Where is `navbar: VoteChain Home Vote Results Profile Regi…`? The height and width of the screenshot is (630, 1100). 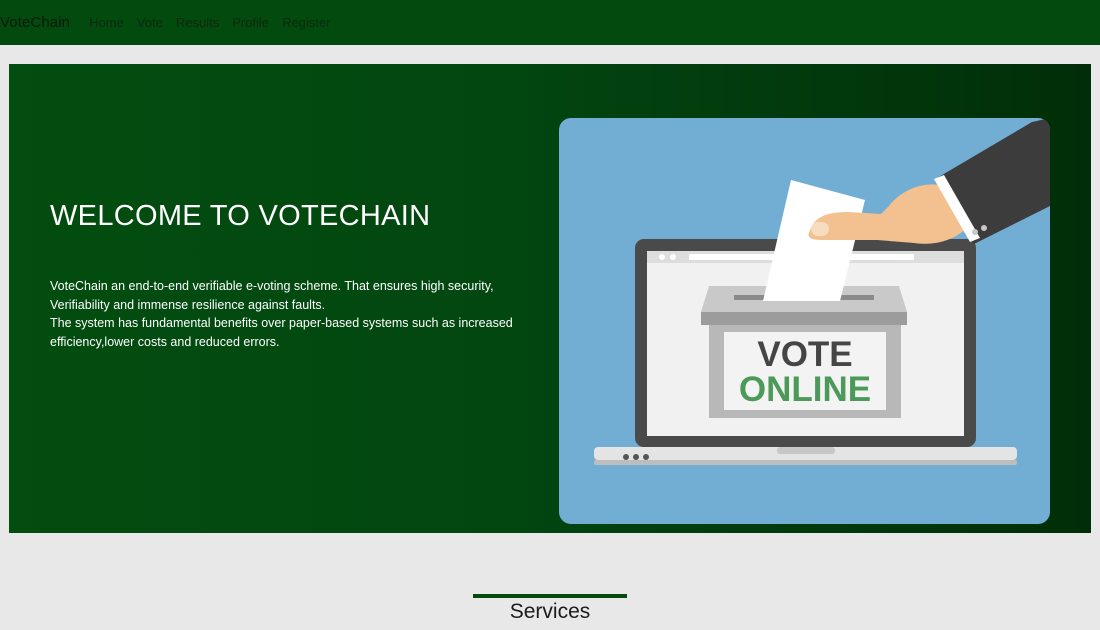
navbar: VoteChain Home Vote Results Profile Regi… is located at coordinates (550, 22).